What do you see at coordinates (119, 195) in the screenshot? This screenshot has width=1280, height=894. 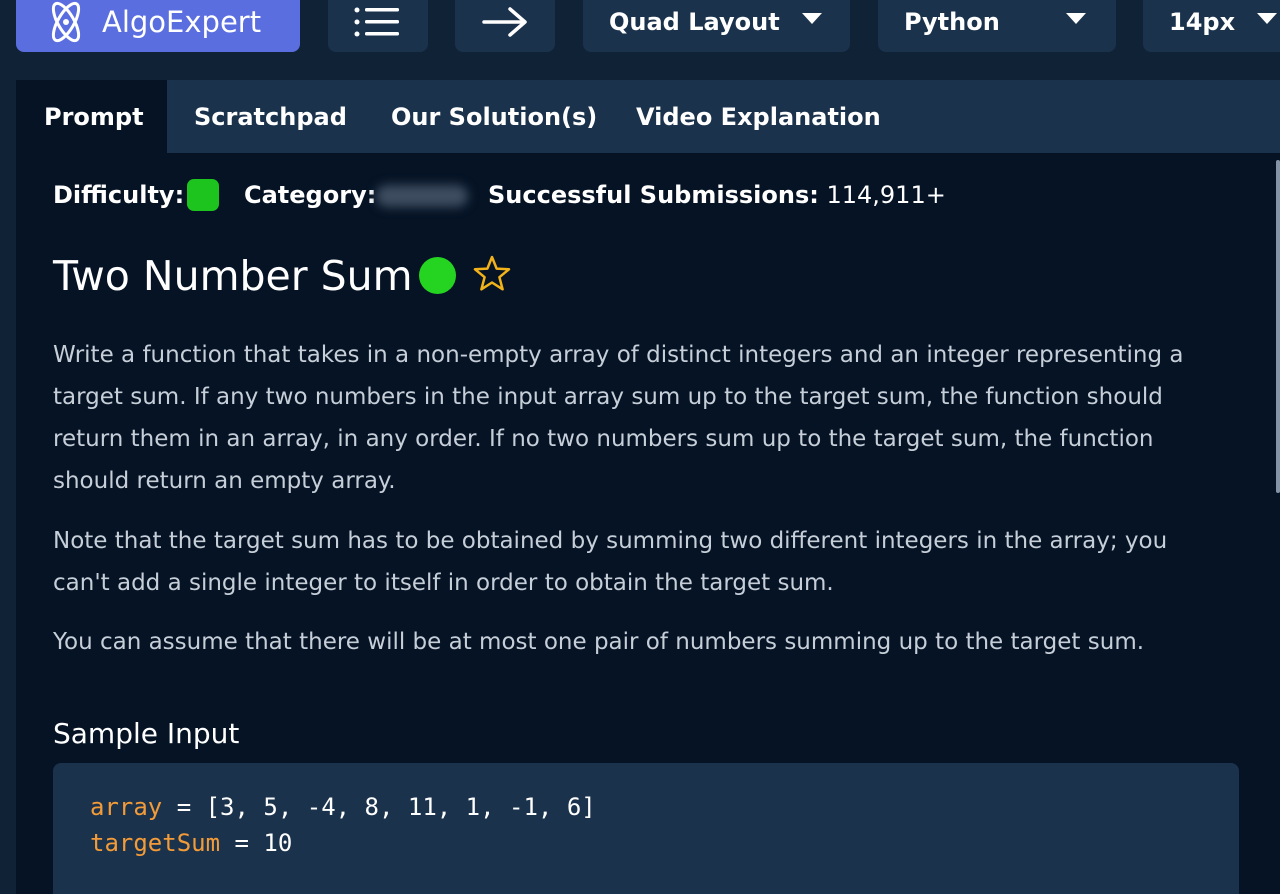 I see `difficulty-label: Difficulty:` at bounding box center [119, 195].